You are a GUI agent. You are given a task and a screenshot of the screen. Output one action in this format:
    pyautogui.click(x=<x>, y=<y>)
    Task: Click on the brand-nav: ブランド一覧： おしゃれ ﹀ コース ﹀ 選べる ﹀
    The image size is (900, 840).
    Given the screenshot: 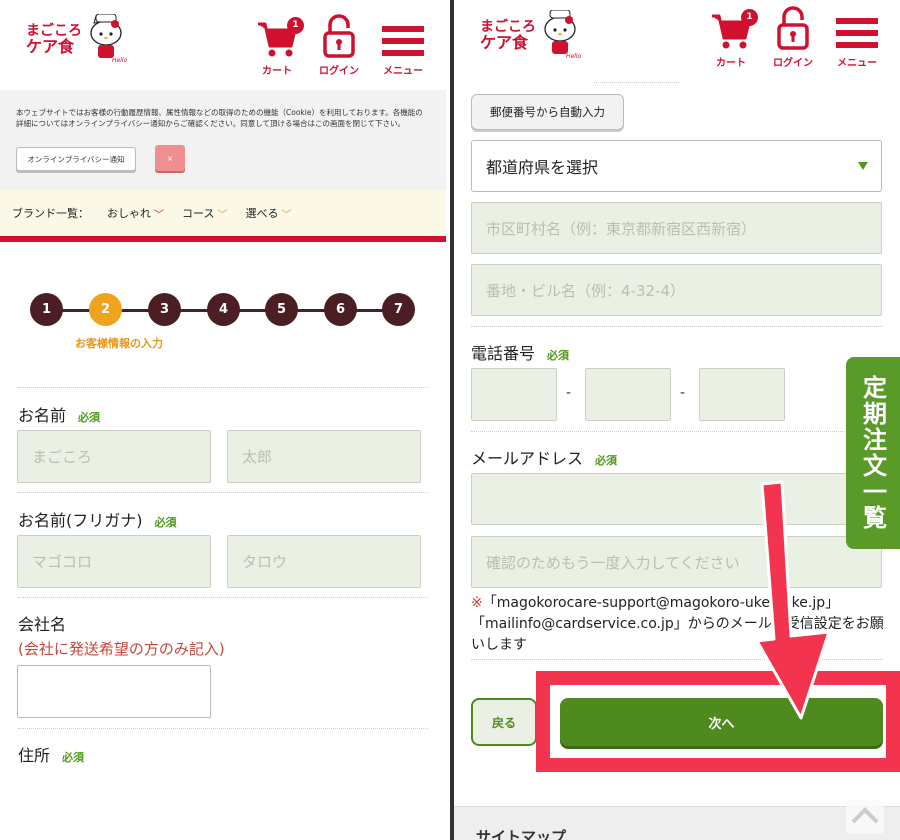 What is the action you would take?
    pyautogui.click(x=223, y=213)
    